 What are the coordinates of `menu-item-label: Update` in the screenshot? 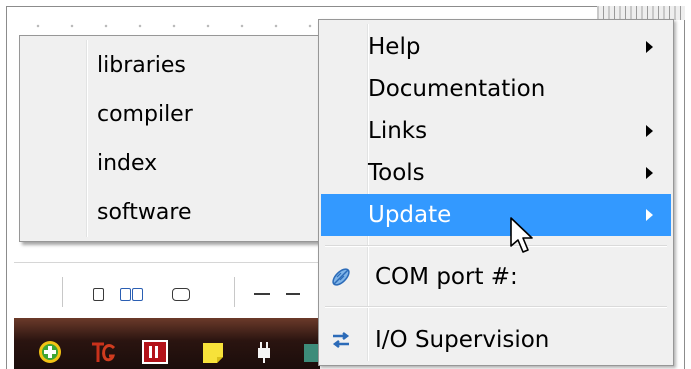 It's located at (410, 215).